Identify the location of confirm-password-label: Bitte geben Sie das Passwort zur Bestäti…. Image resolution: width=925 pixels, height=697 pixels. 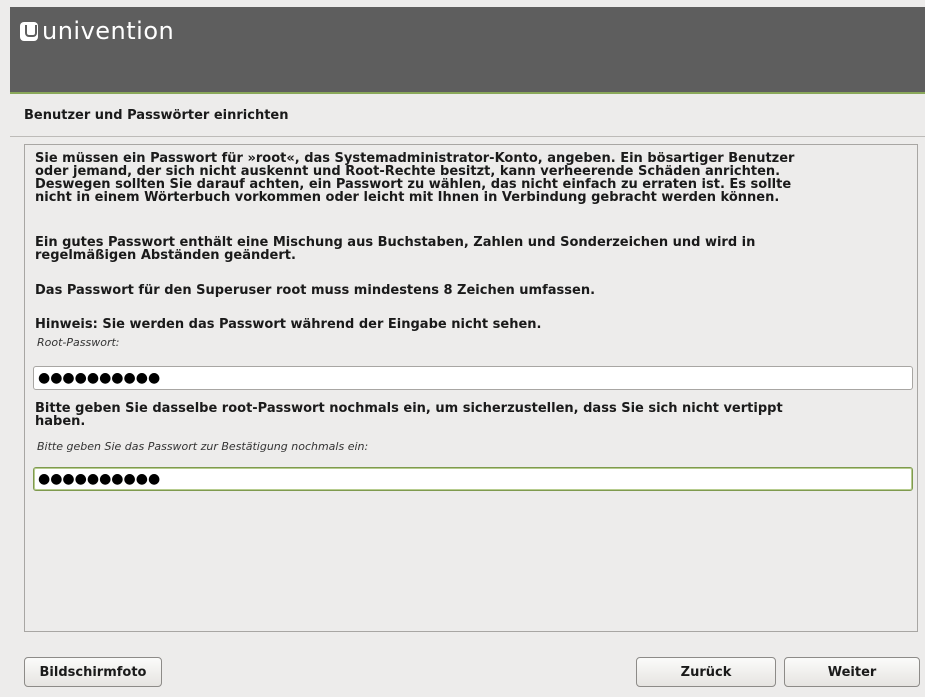
(203, 446).